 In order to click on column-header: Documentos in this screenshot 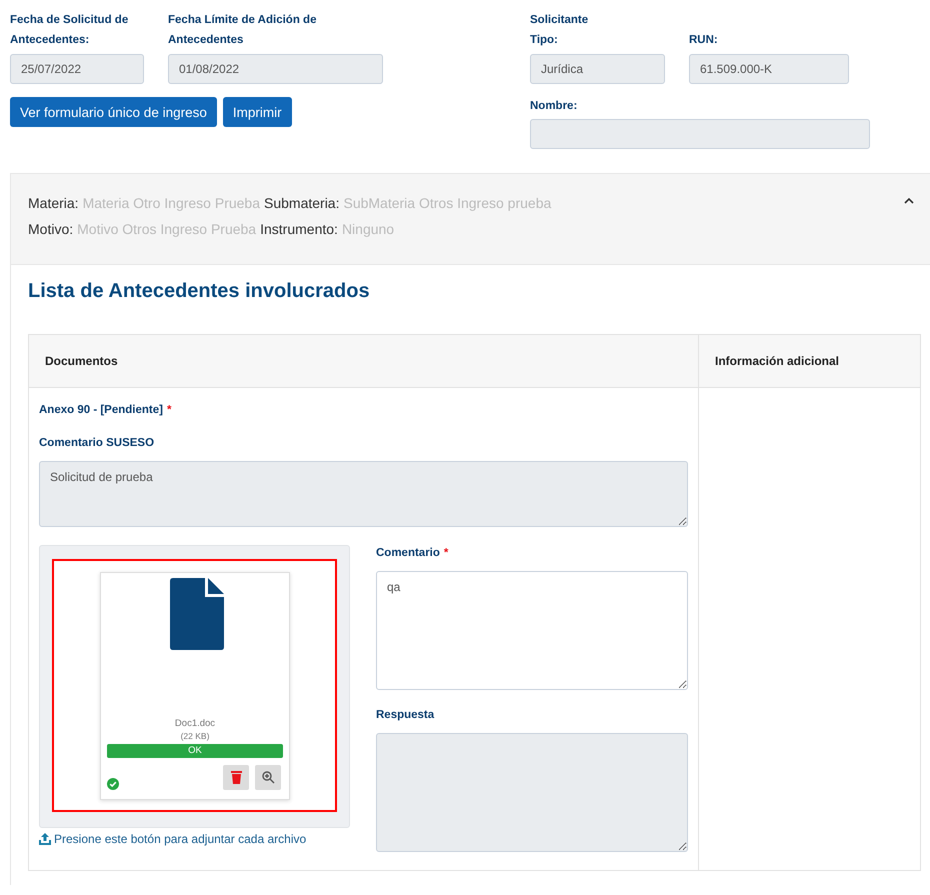, I will do `click(364, 361)`.